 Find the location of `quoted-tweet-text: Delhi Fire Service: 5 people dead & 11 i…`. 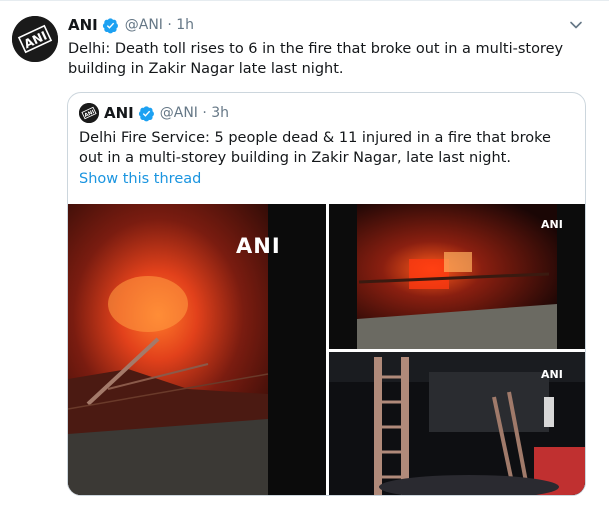

quoted-tweet-text: Delhi Fire Service: 5 people dead & 11 i… is located at coordinates (315, 148).